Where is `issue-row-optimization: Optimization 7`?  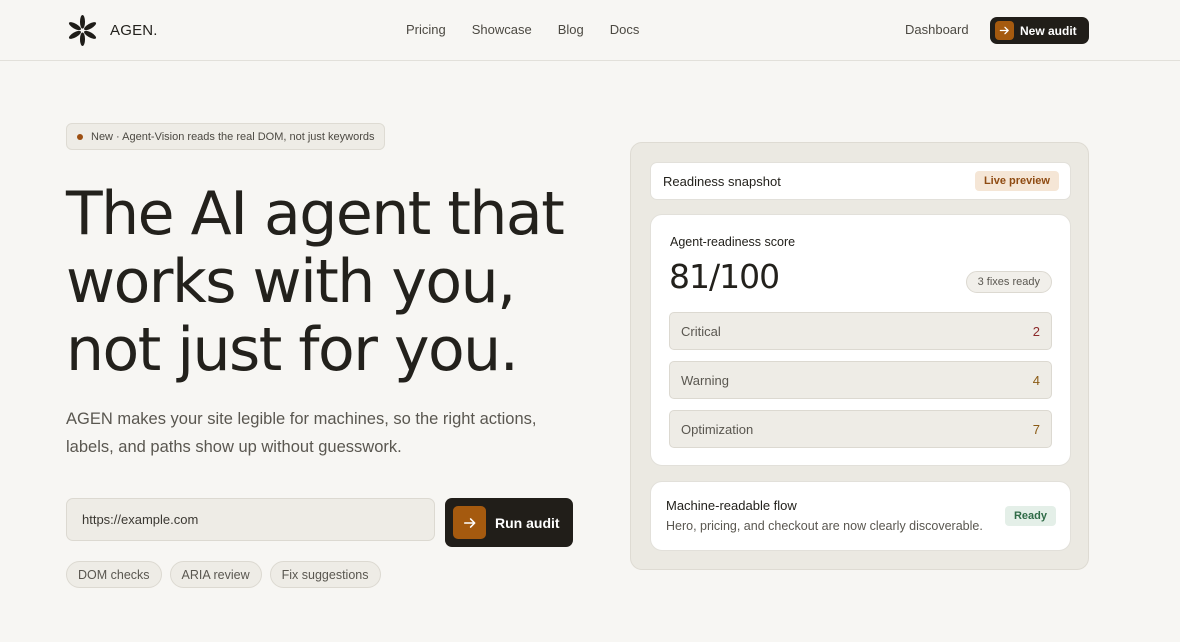
issue-row-optimization: Optimization 7 is located at coordinates (860, 429).